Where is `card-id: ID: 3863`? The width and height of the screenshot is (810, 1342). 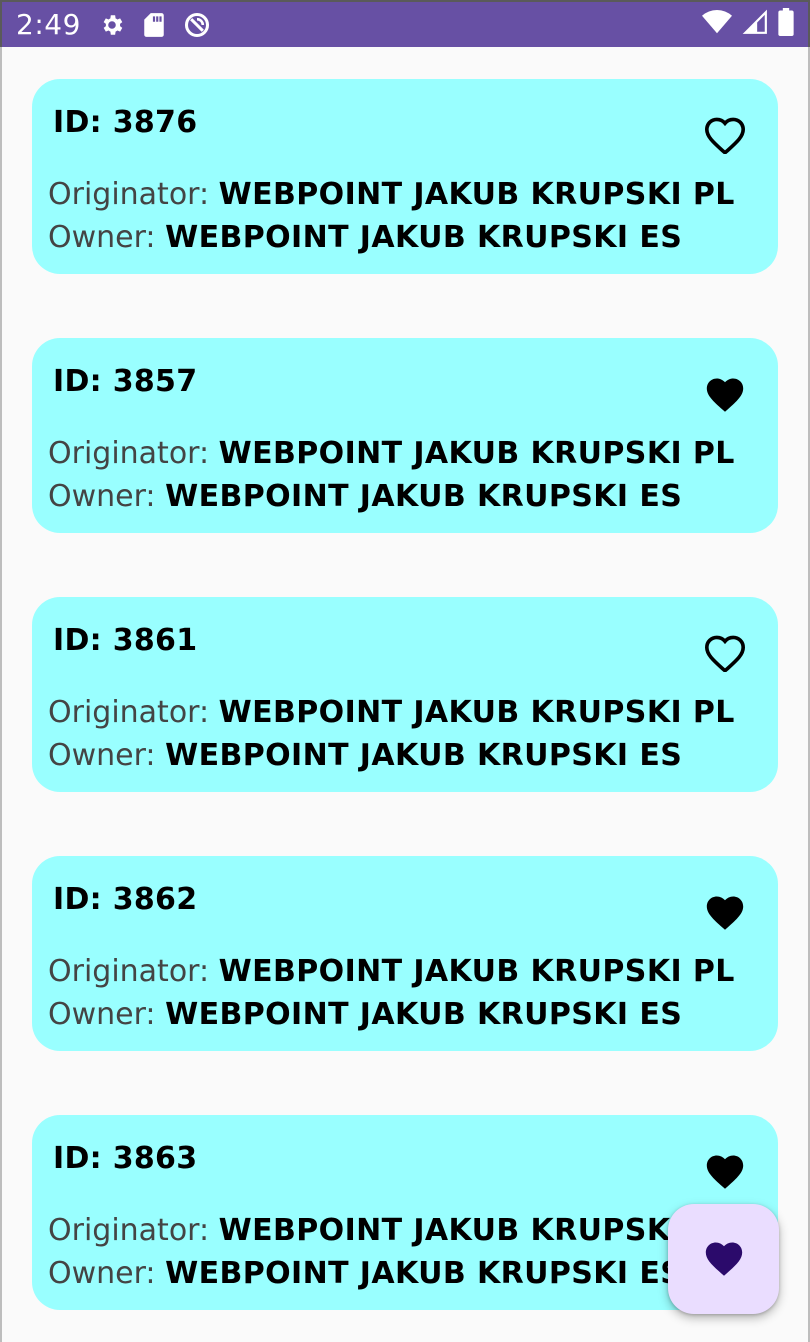
card-id: ID: 3863 is located at coordinates (125, 1158).